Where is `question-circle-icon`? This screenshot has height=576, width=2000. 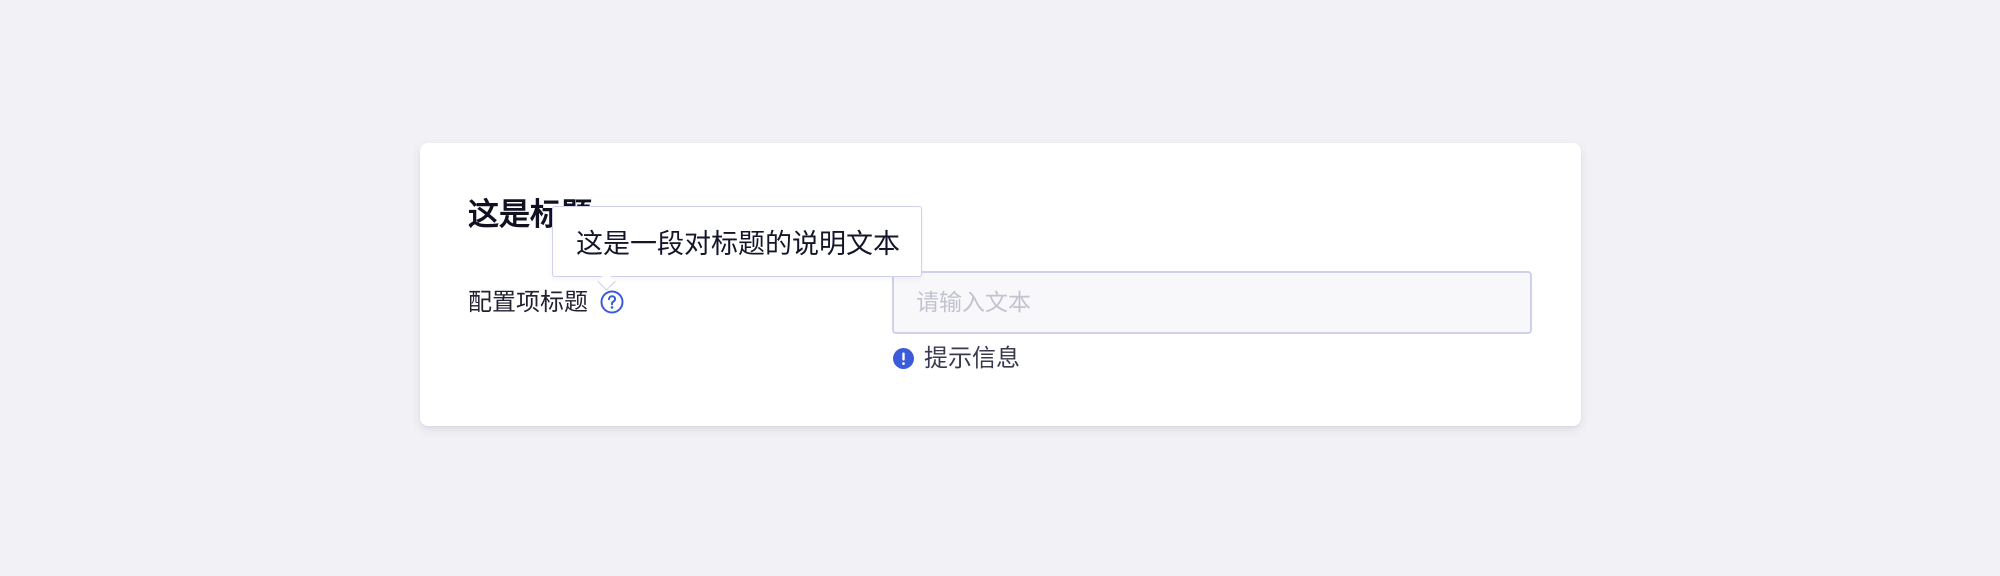 question-circle-icon is located at coordinates (612, 302).